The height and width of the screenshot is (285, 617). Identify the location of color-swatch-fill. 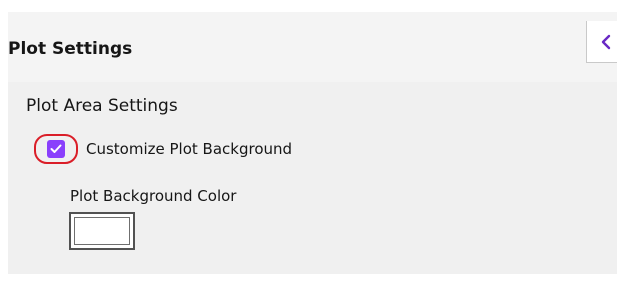
(102, 231).